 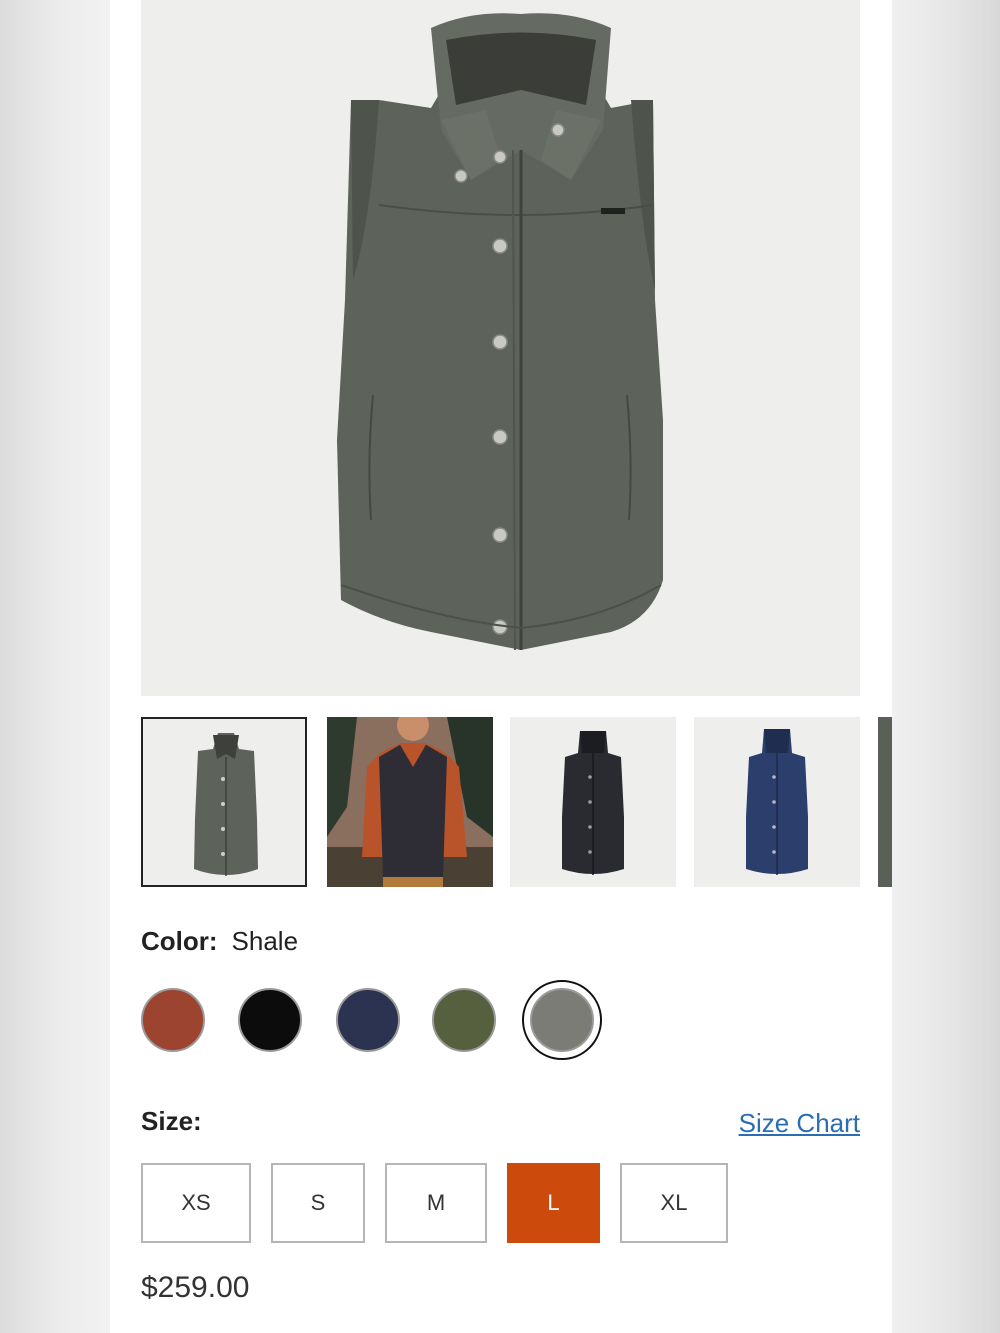 What do you see at coordinates (179, 941) in the screenshot?
I see `color-label: Color:` at bounding box center [179, 941].